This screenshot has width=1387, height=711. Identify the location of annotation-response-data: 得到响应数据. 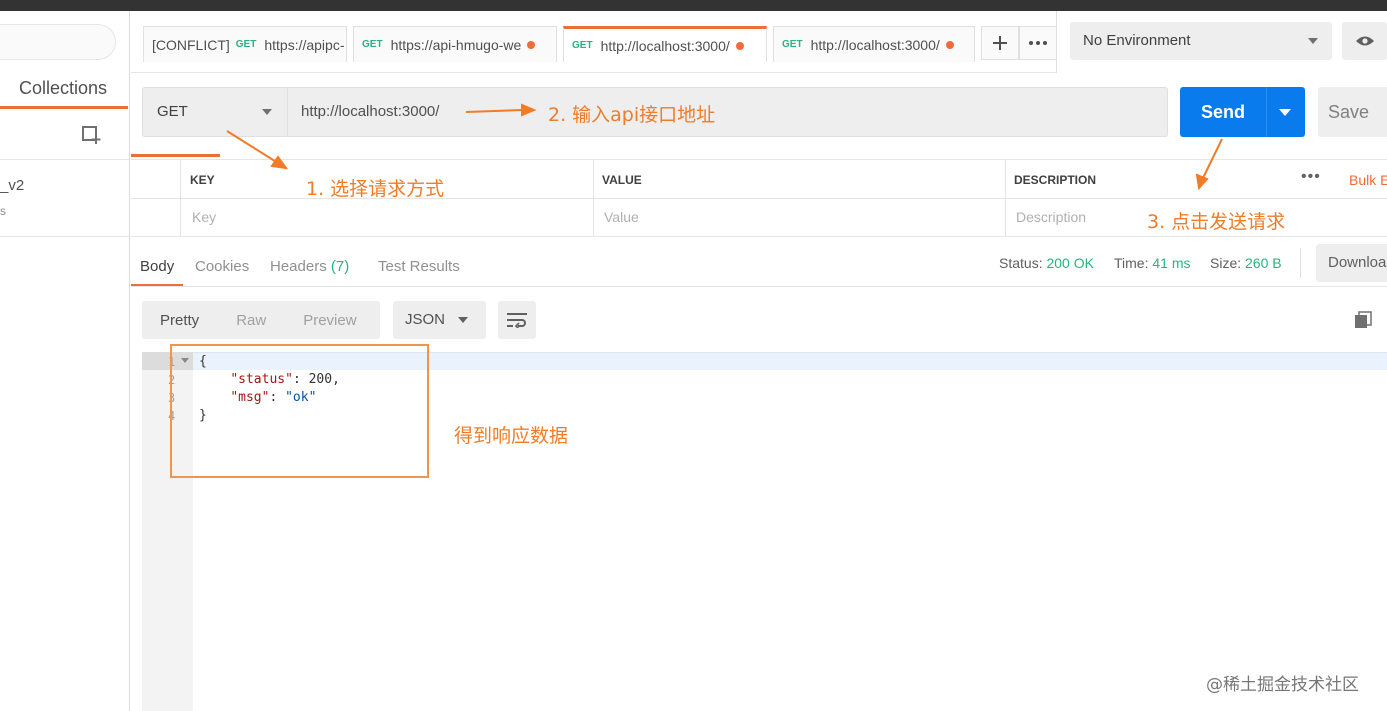
(511, 436).